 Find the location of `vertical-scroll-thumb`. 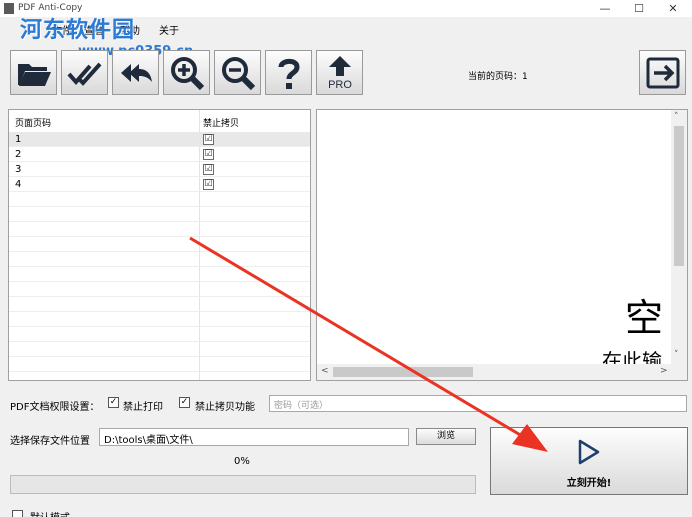

vertical-scroll-thumb is located at coordinates (679, 196).